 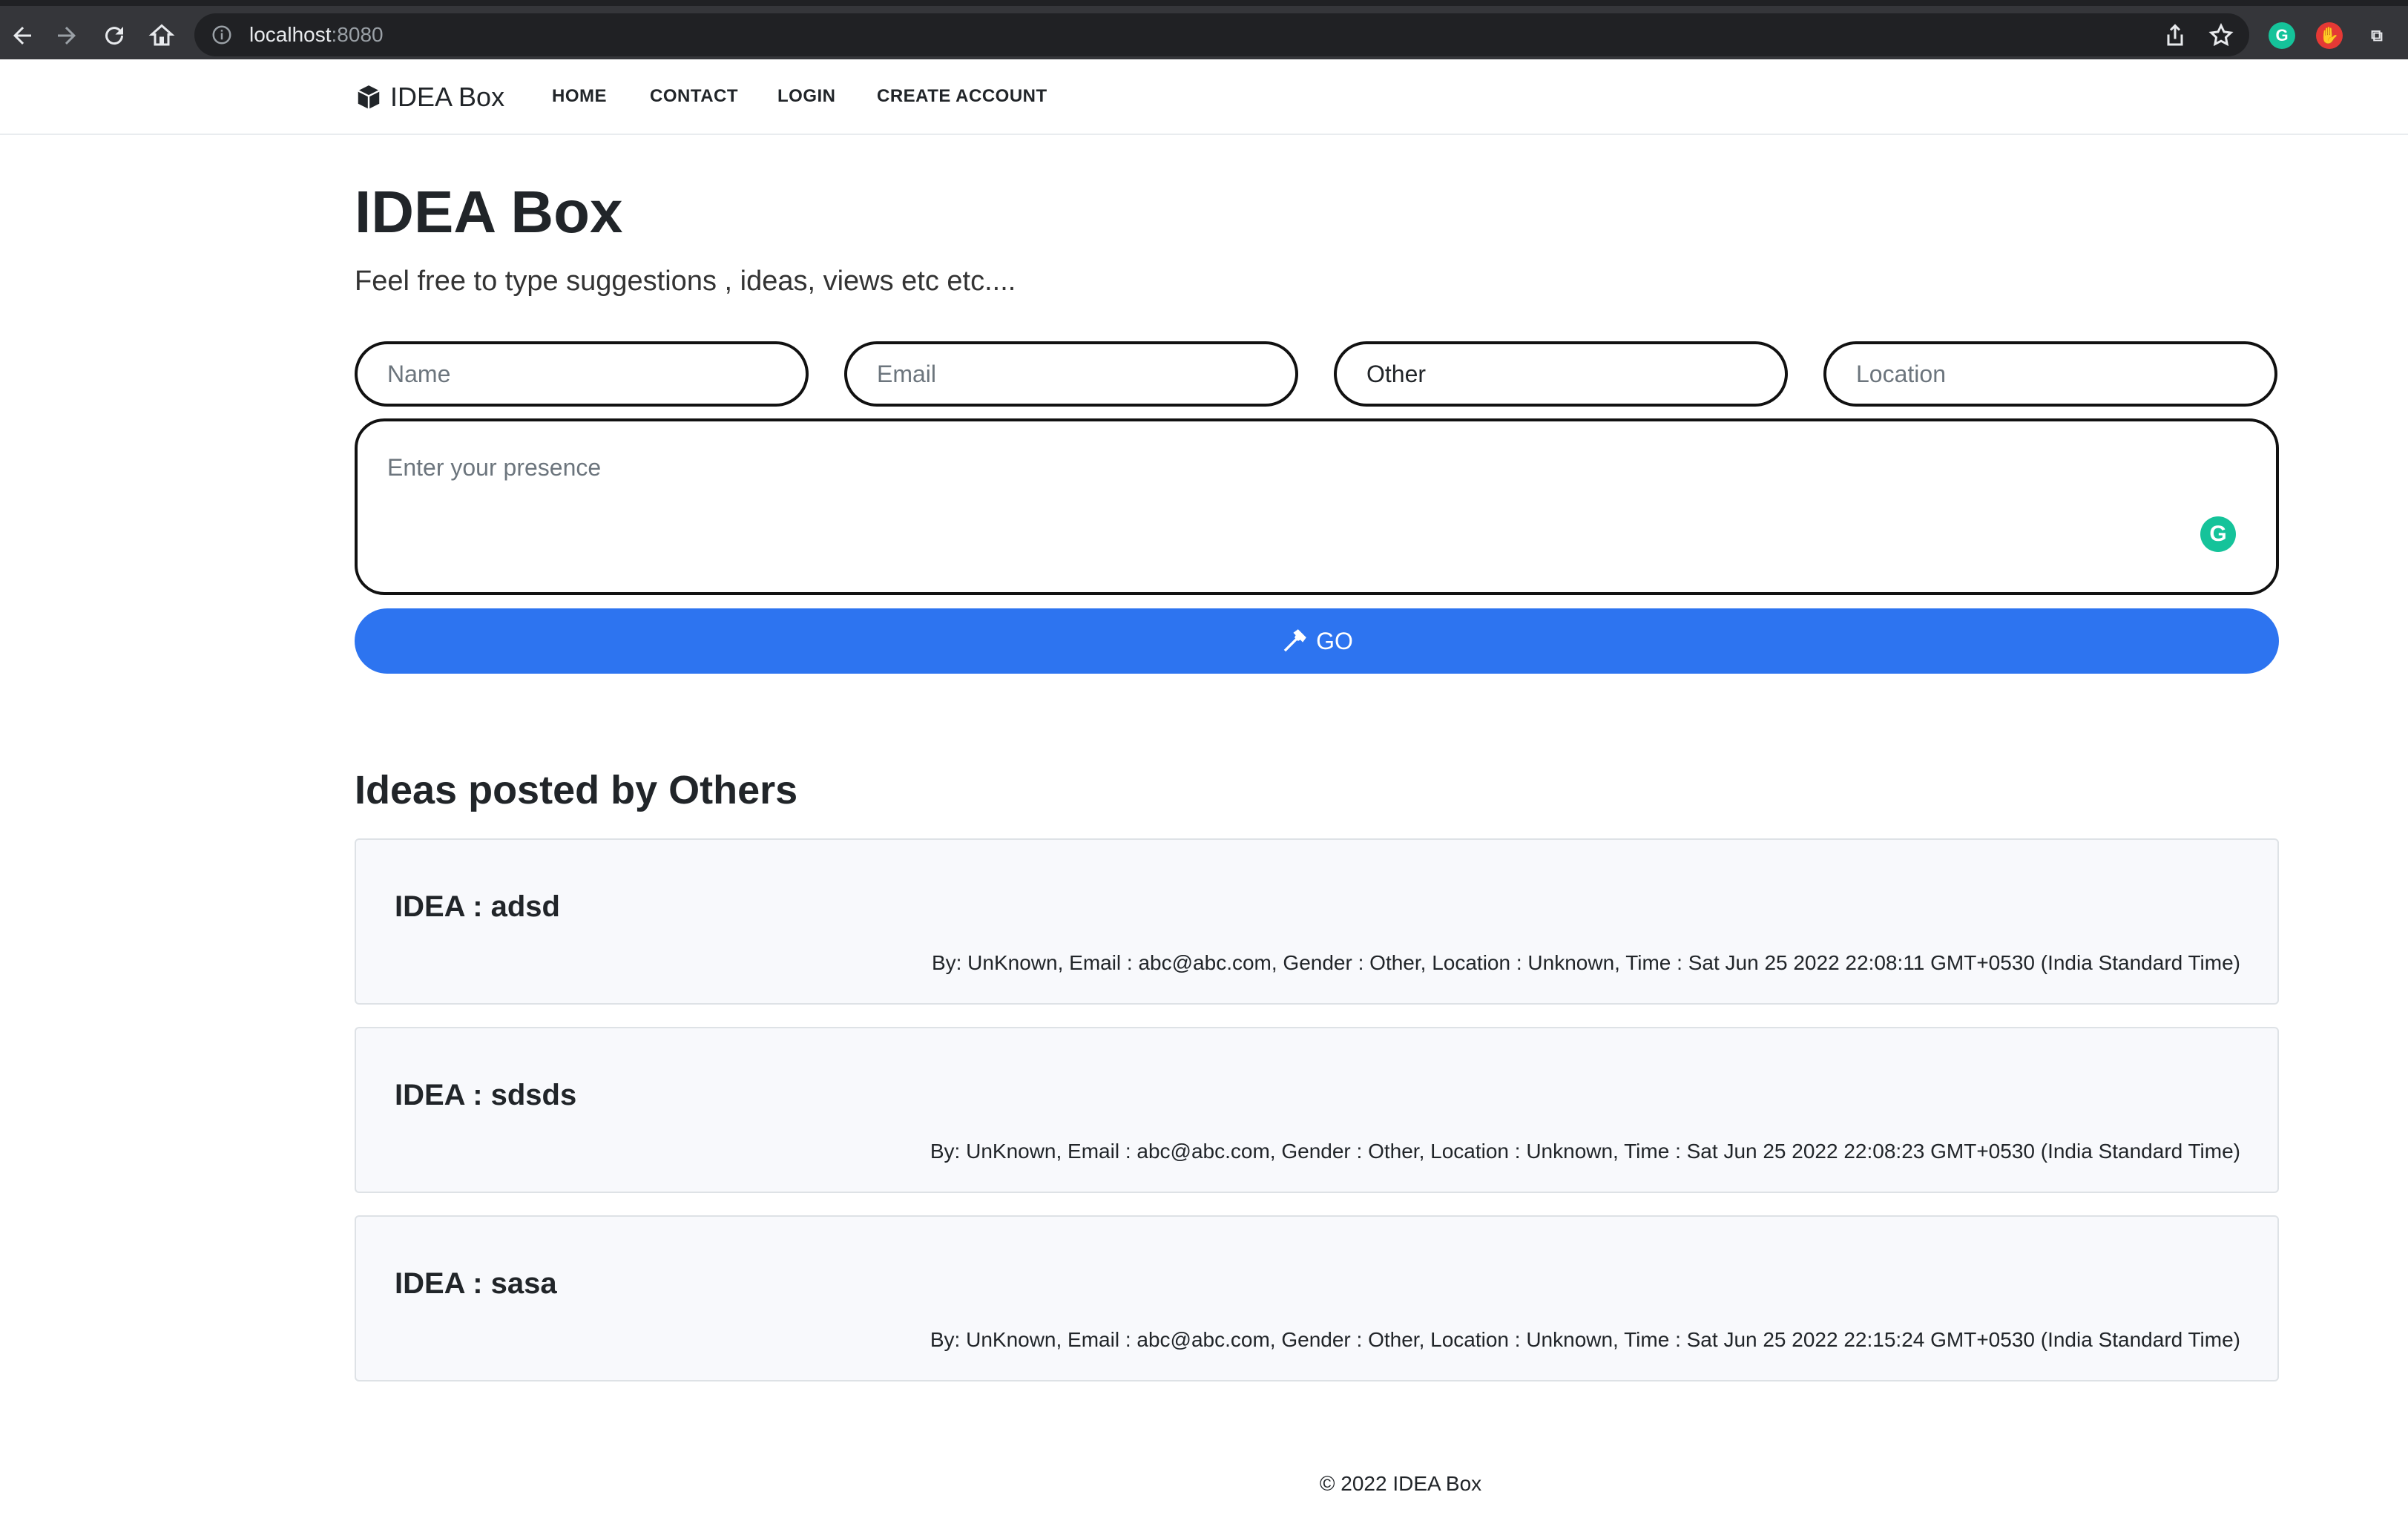 I want to click on grammarly-icon: G, so click(x=2218, y=534).